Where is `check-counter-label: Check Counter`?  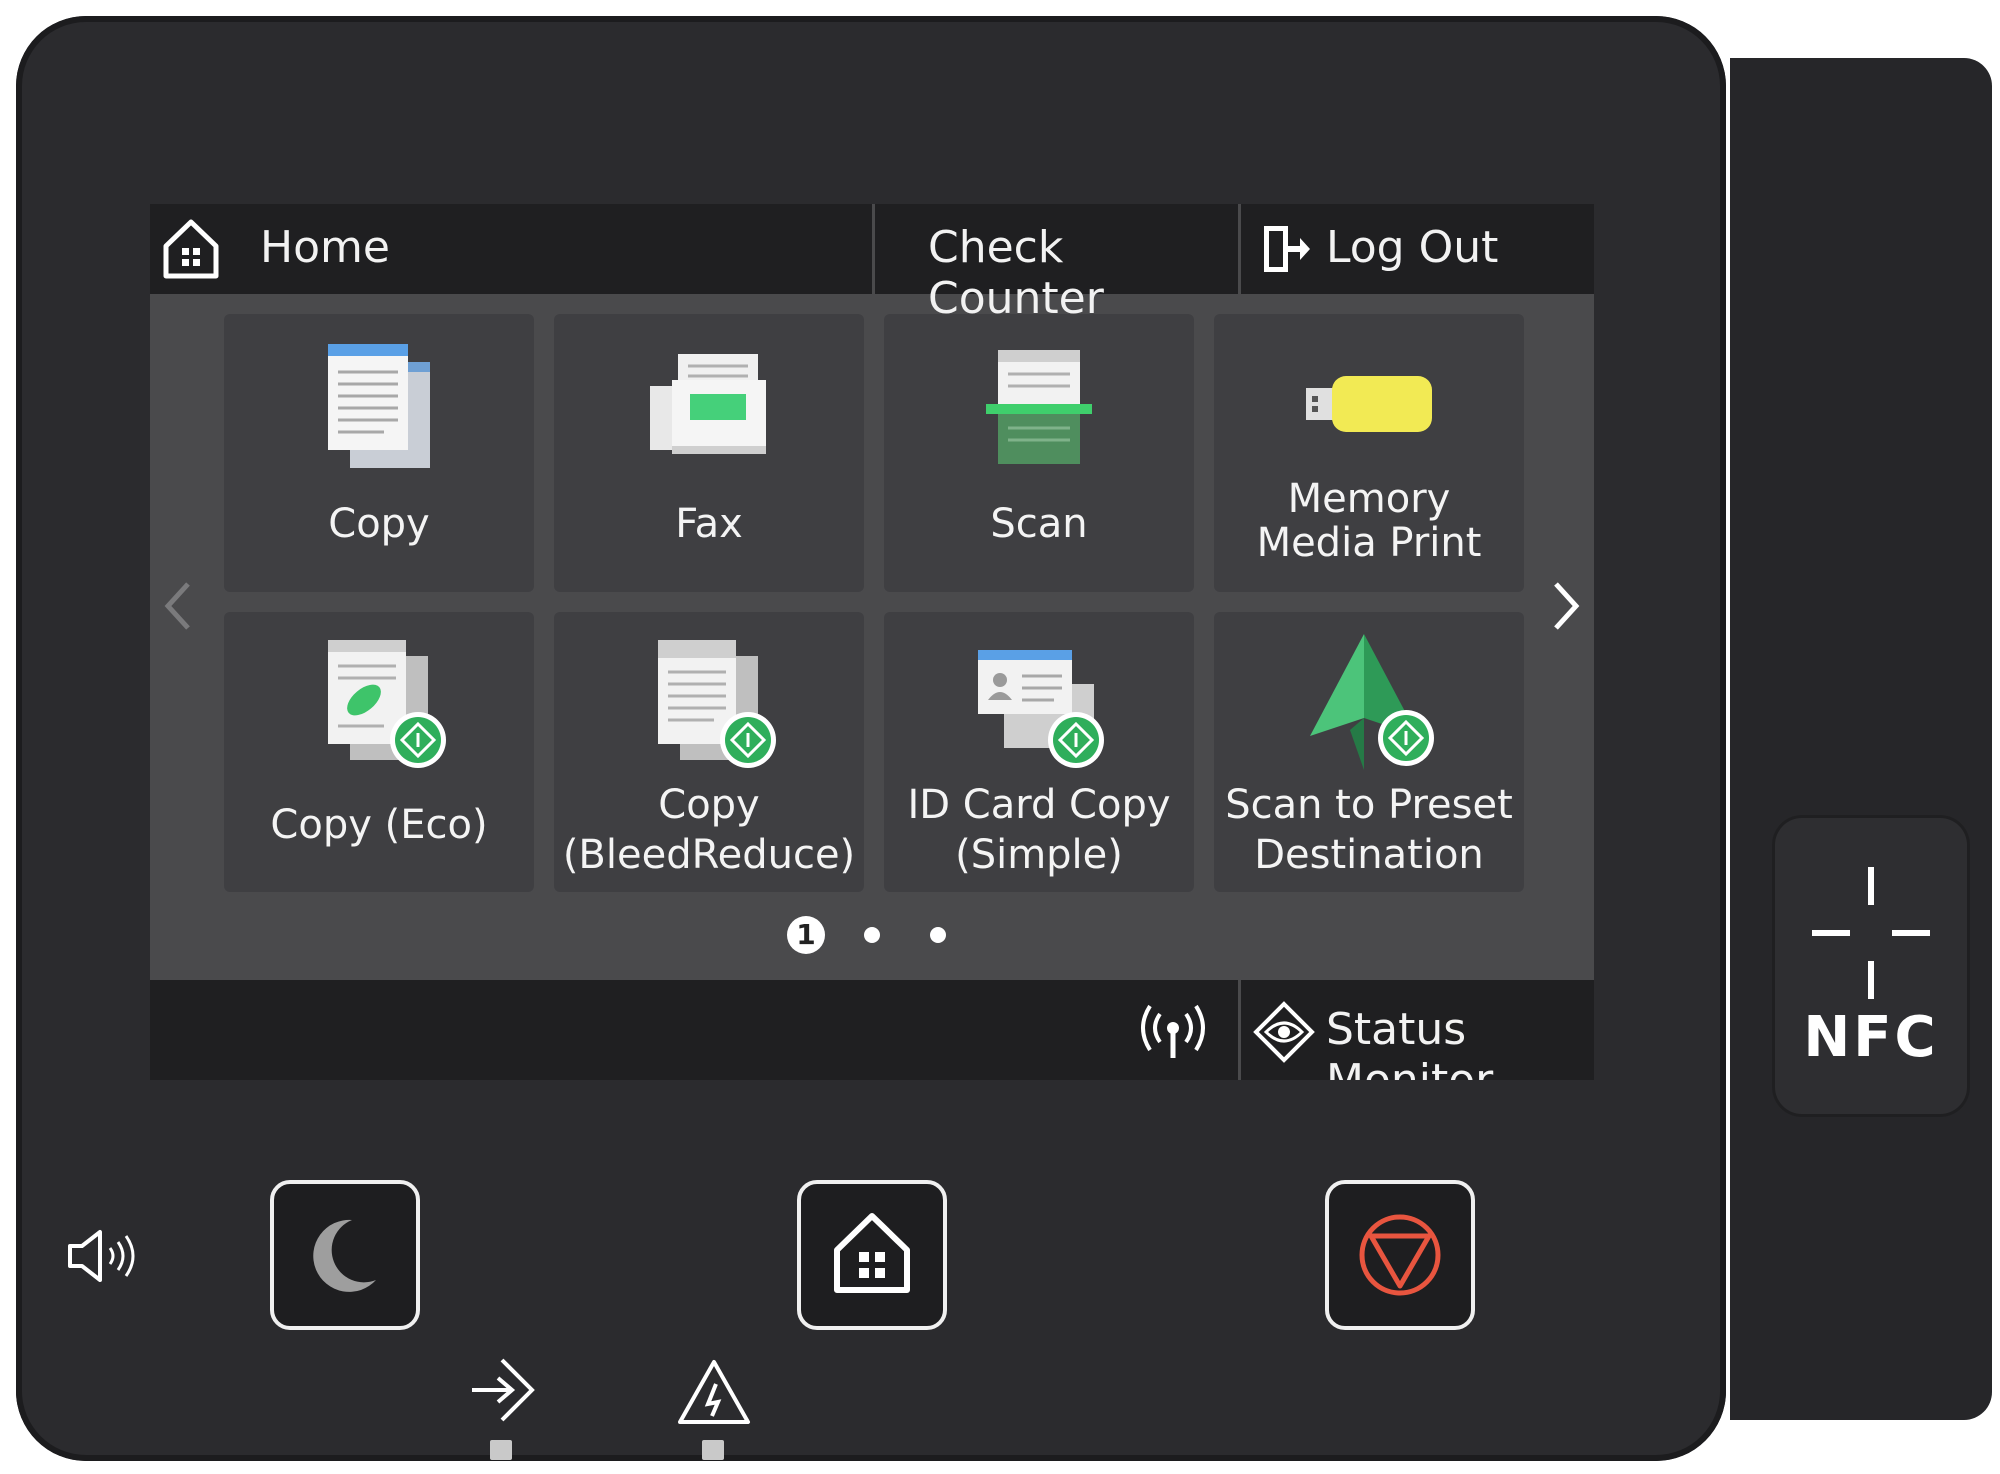 check-counter-label: Check Counter is located at coordinates (1016, 273).